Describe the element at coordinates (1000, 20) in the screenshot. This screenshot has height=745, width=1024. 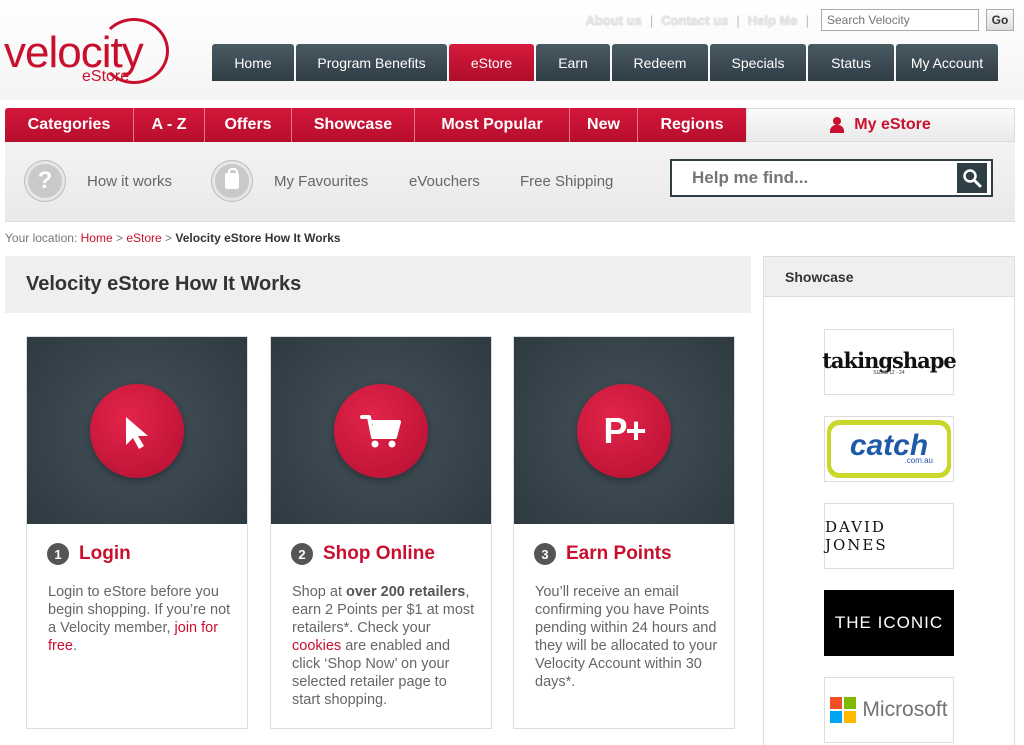
I see `go-button: Go` at that location.